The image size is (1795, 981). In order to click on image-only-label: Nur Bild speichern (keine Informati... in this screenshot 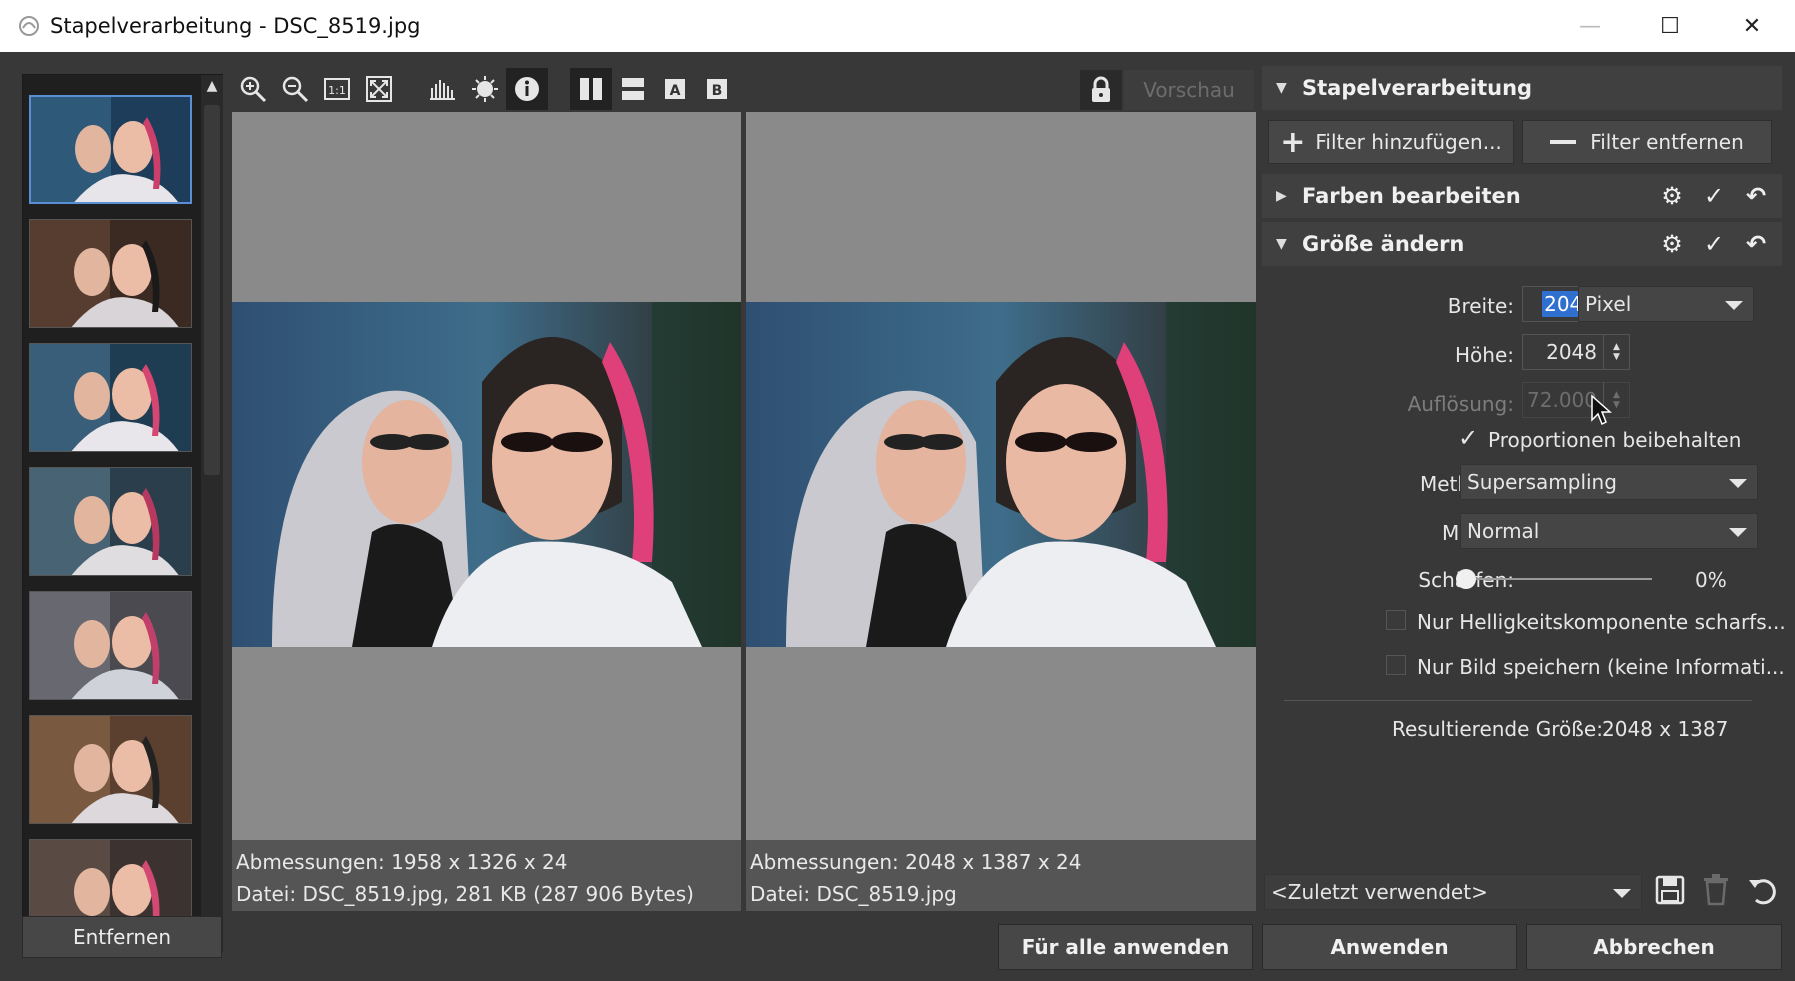, I will do `click(1601, 667)`.